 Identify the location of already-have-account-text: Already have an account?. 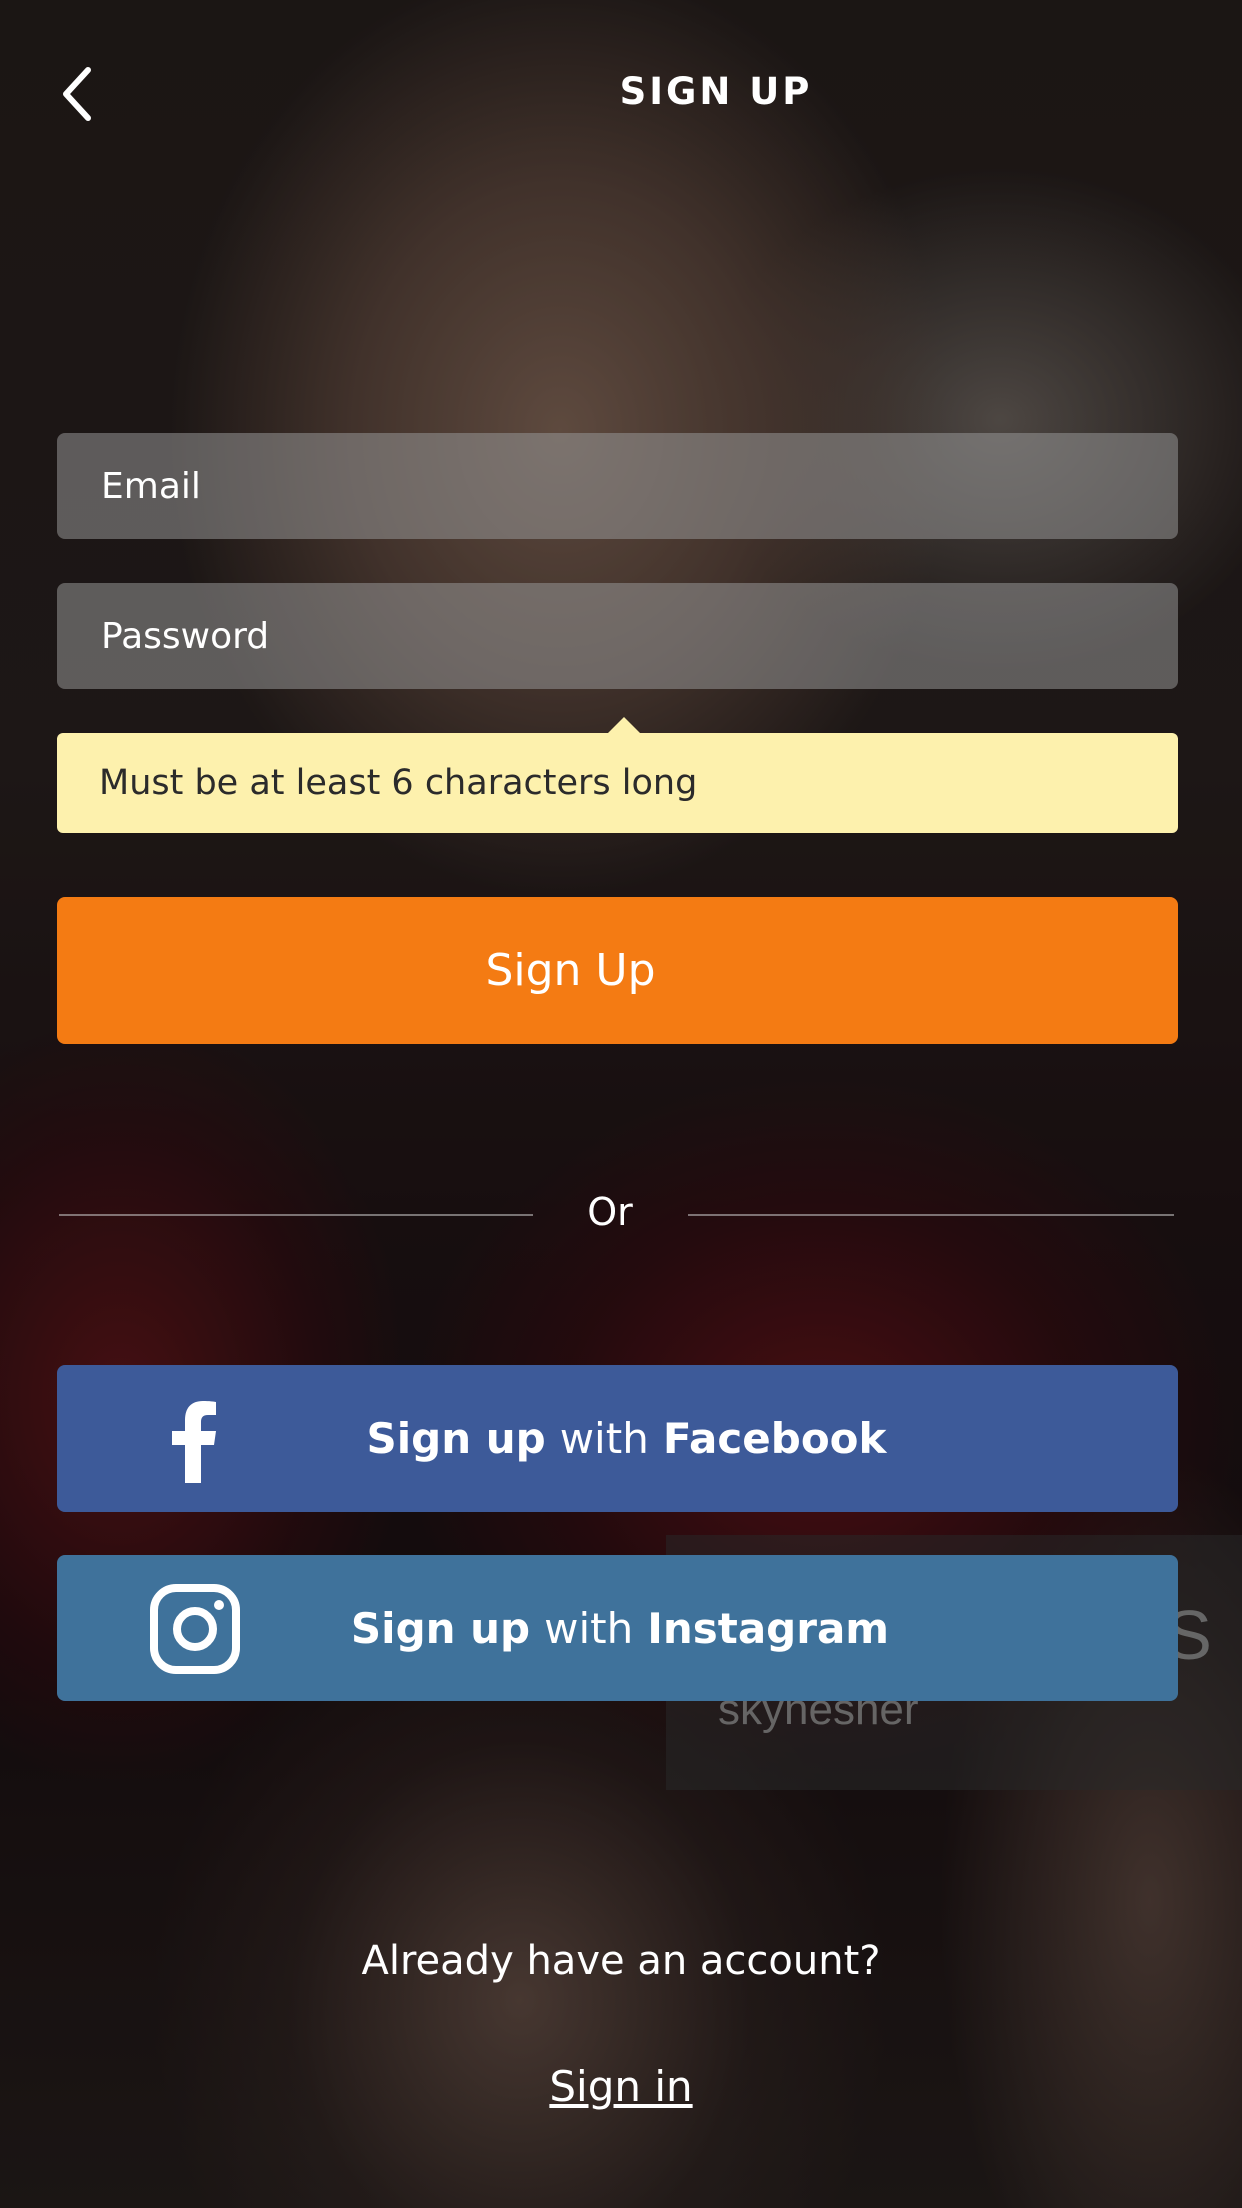
(621, 1961).